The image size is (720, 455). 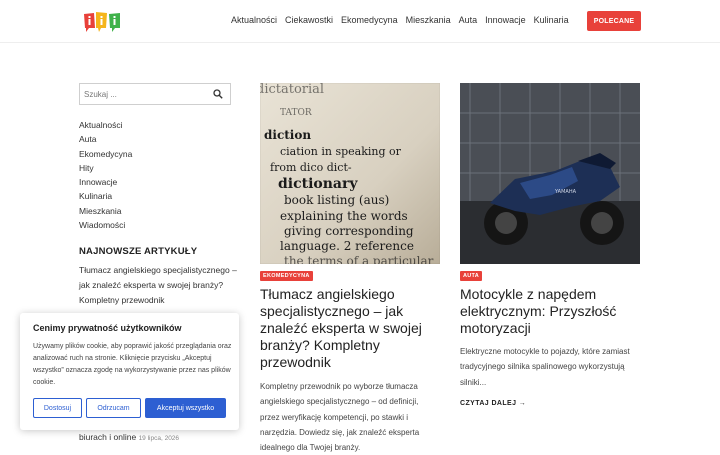 I want to click on motorcycle-image: YAMAHA, so click(x=550, y=173).